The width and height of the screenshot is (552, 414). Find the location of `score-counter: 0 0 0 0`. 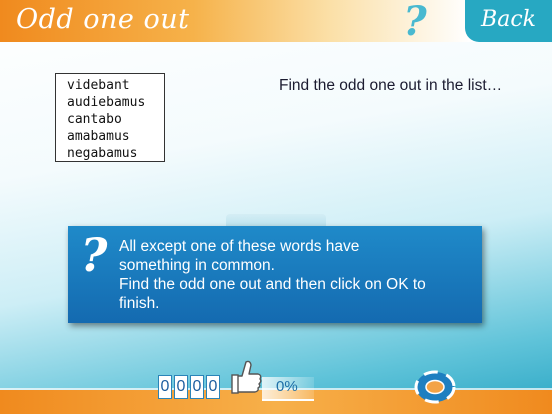

score-counter: 0 0 0 0 is located at coordinates (189, 387).